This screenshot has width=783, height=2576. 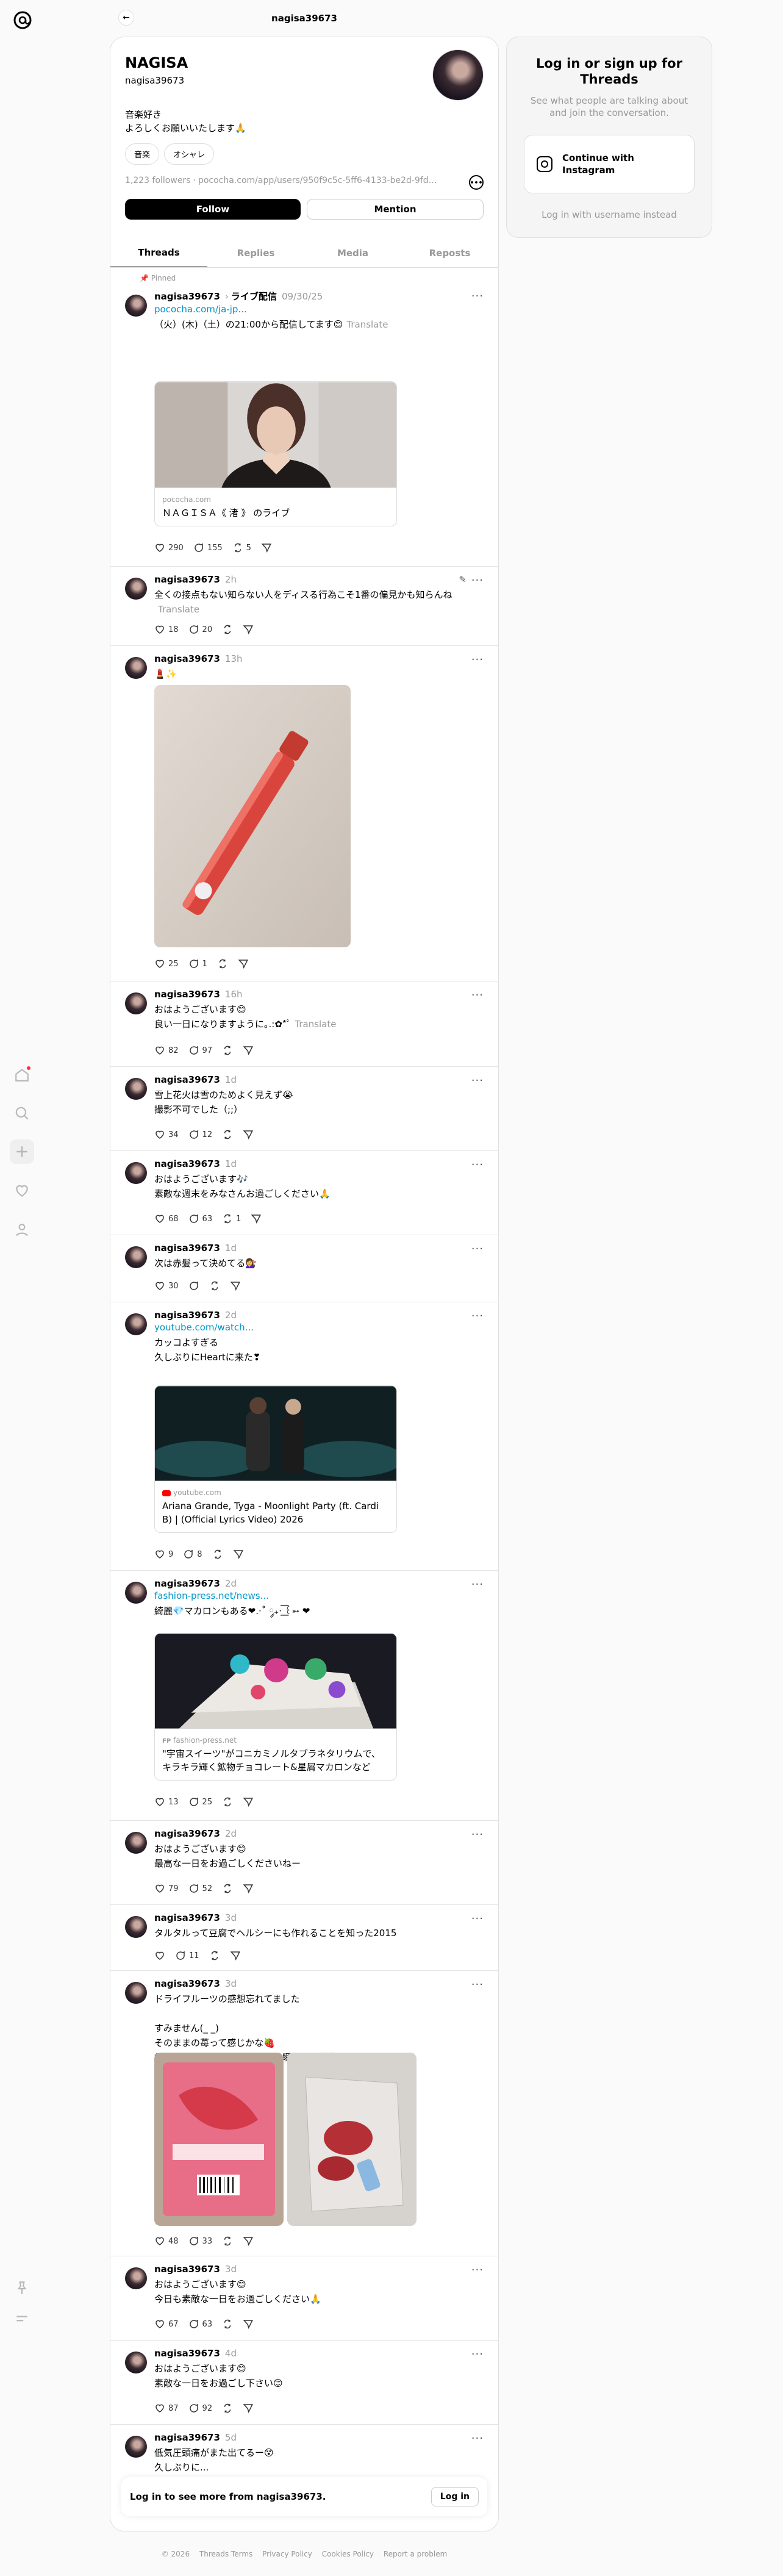 What do you see at coordinates (415, 2554) in the screenshot?
I see `footer-report-link: Report a problem` at bounding box center [415, 2554].